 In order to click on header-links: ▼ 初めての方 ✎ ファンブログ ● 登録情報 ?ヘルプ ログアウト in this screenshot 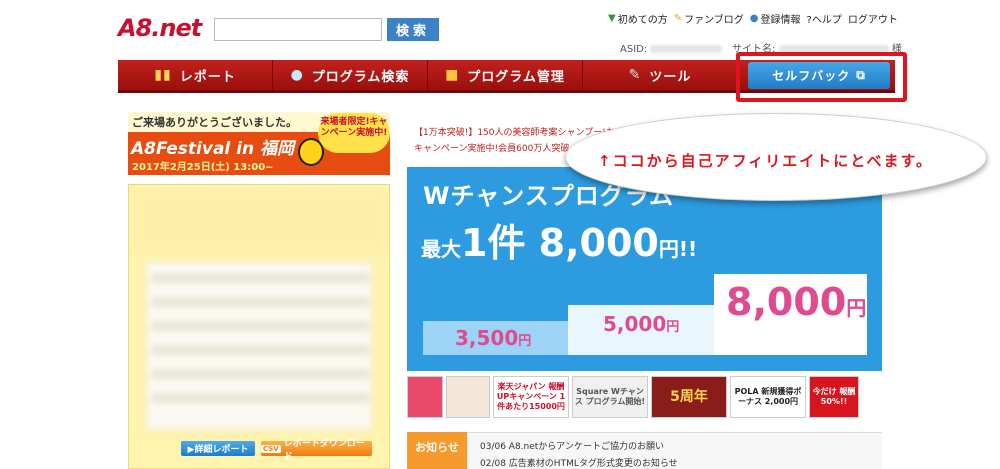, I will do `click(753, 18)`.